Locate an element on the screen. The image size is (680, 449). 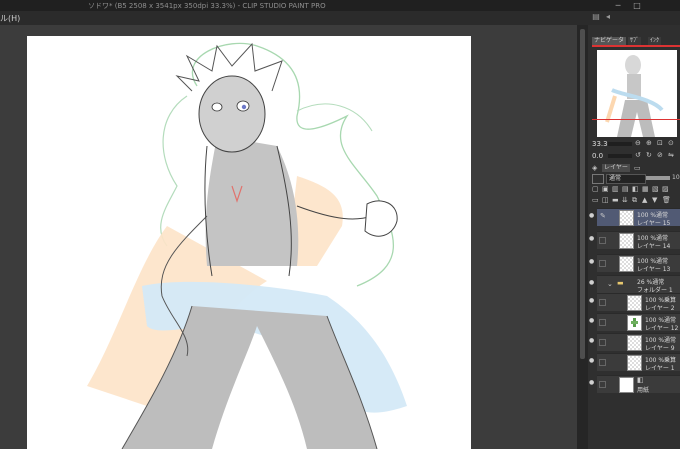
layer-property-icon: ◈ is located at coordinates (594, 168).